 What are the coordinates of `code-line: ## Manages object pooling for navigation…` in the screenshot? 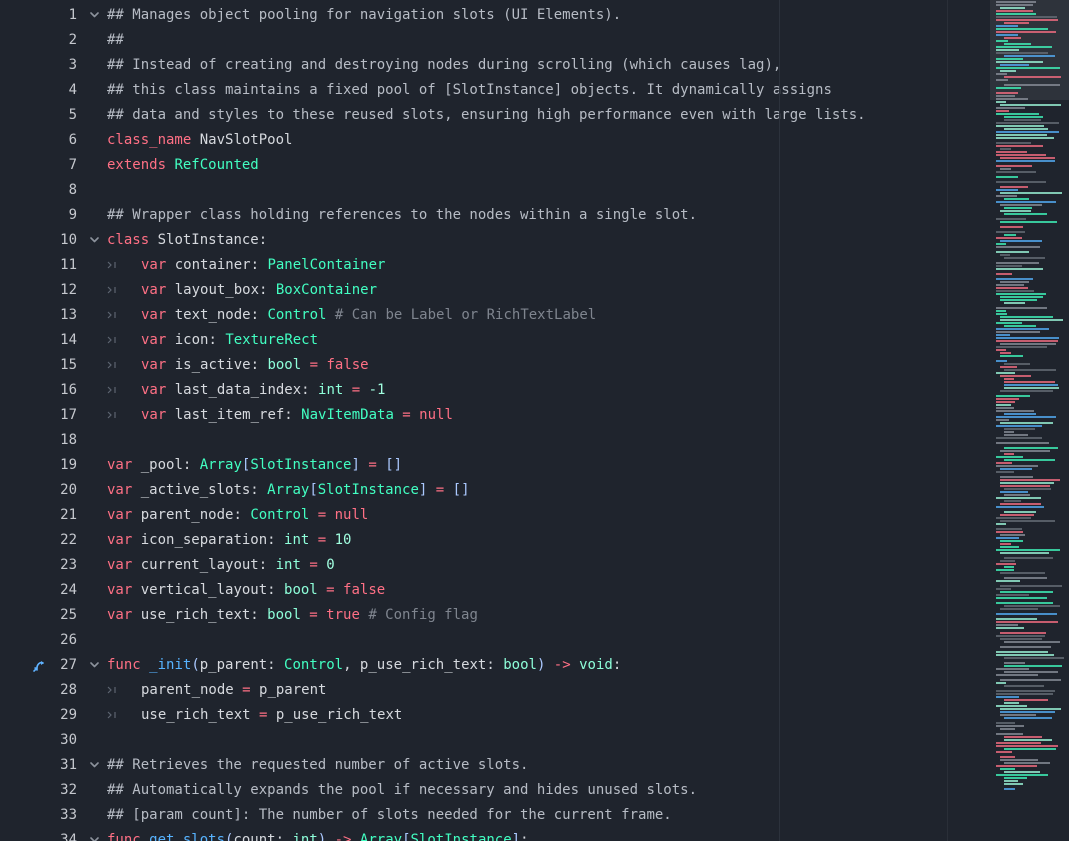 It's located at (527, 15).